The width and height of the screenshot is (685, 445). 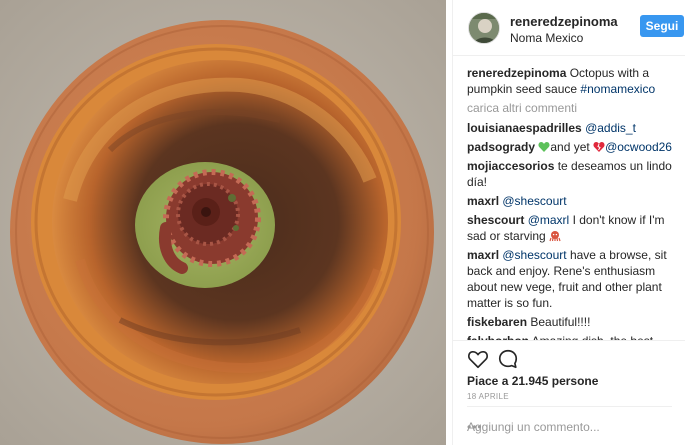 What do you see at coordinates (662, 26) in the screenshot?
I see `follow-button: Segui` at bounding box center [662, 26].